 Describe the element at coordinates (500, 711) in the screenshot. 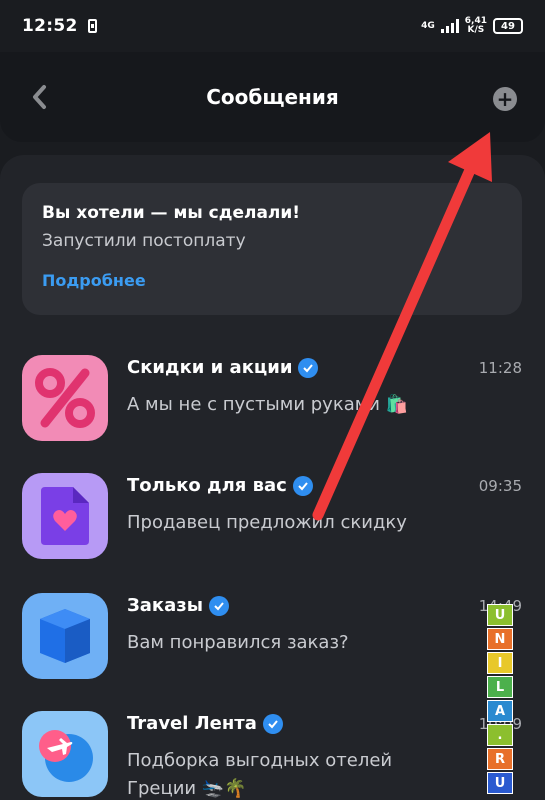

I see `watermark-letter: A` at that location.